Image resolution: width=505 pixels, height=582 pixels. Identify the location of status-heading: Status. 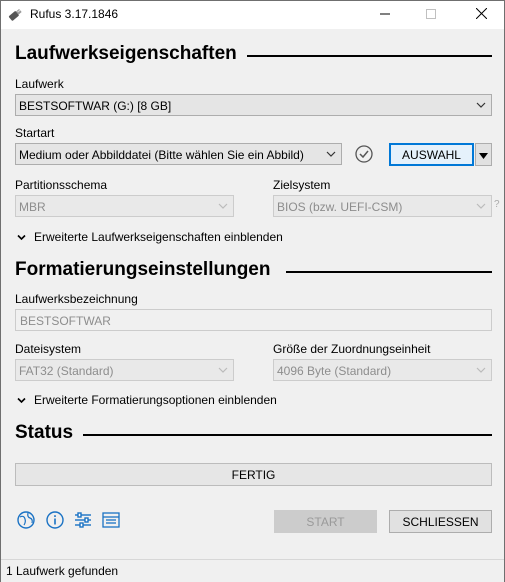
(49, 433).